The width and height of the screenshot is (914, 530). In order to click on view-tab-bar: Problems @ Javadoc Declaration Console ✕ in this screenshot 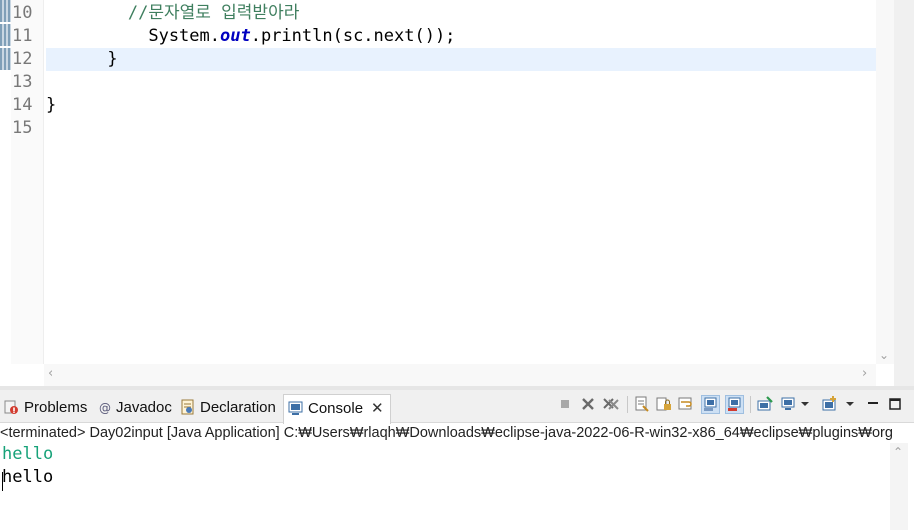, I will do `click(457, 407)`.